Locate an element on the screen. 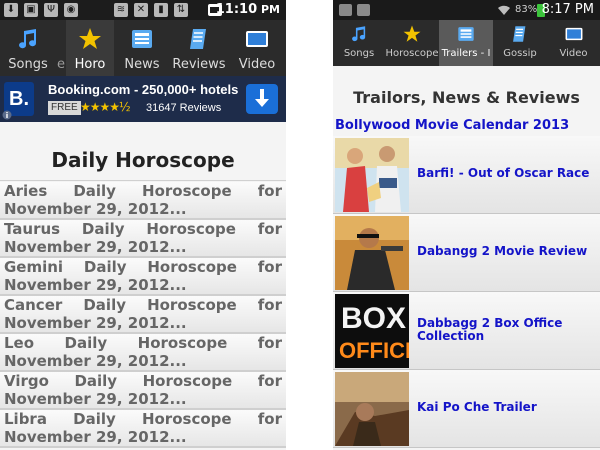  box-office-thumbnail: BOX OFFICE is located at coordinates (372, 331).